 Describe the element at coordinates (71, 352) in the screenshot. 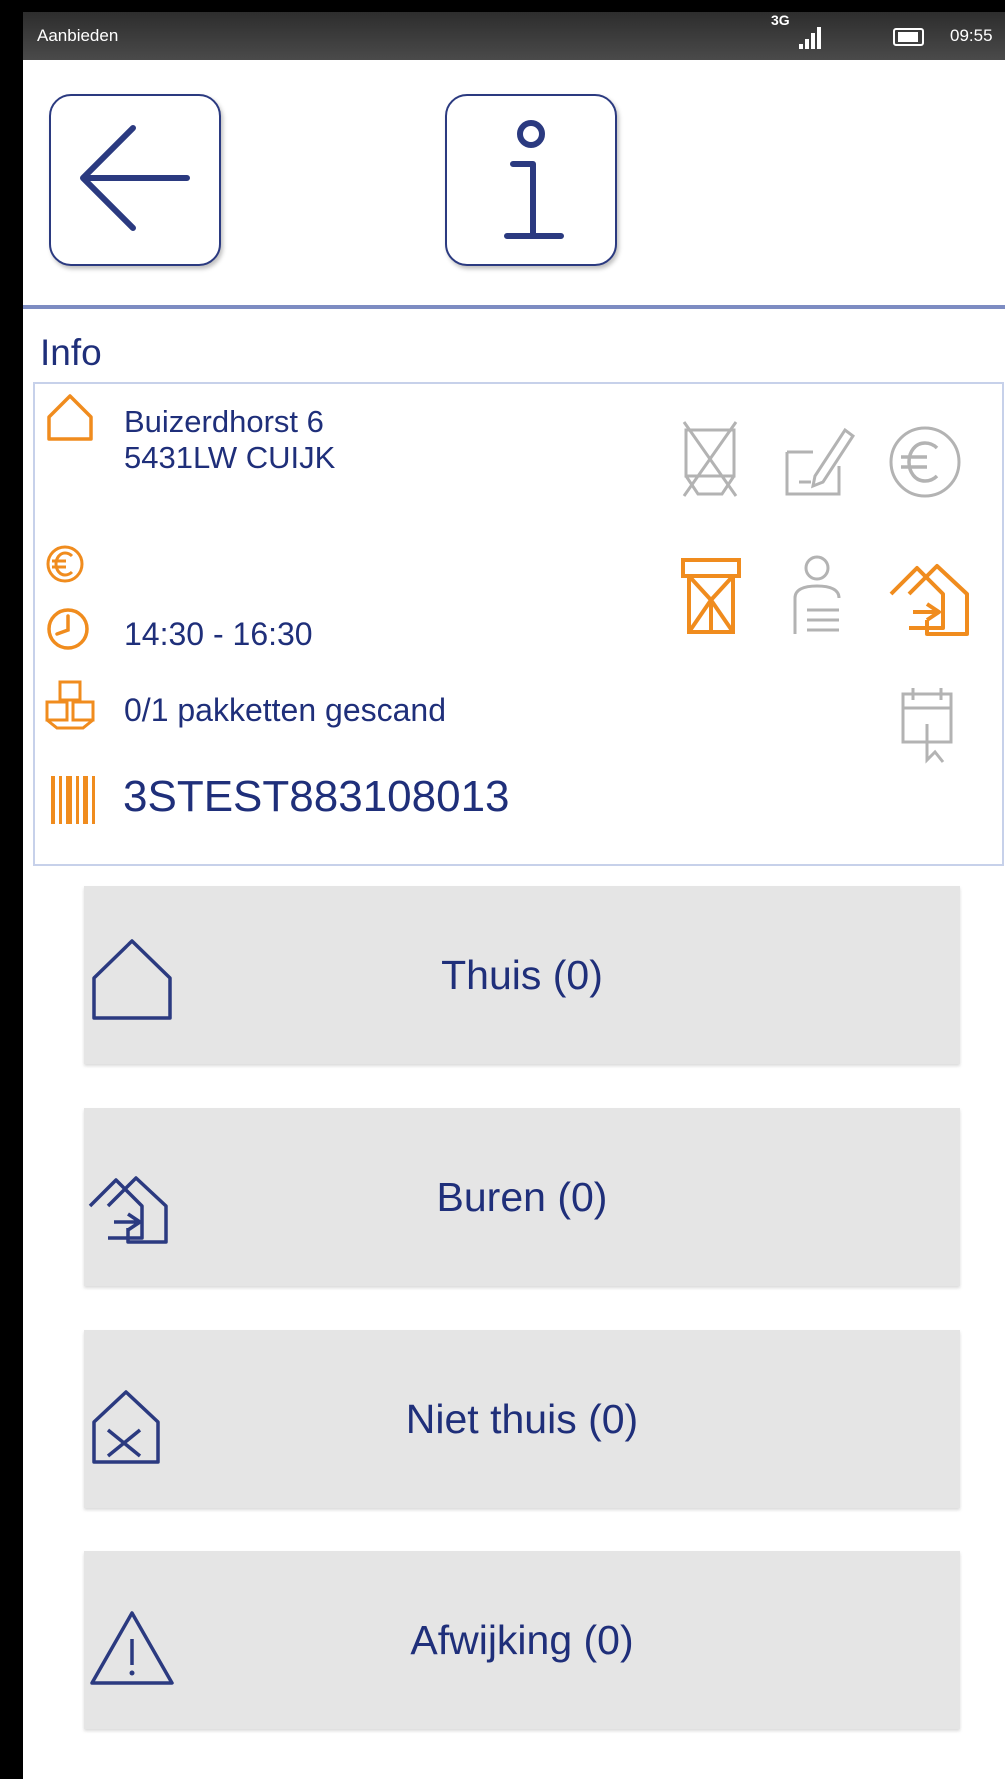

I see `section-title: Info` at that location.